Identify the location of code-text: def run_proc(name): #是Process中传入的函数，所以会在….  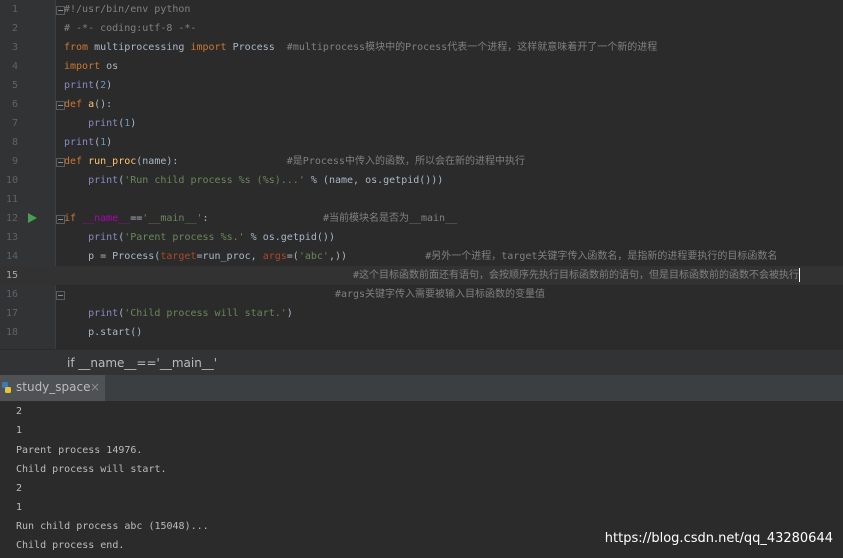
(294, 161).